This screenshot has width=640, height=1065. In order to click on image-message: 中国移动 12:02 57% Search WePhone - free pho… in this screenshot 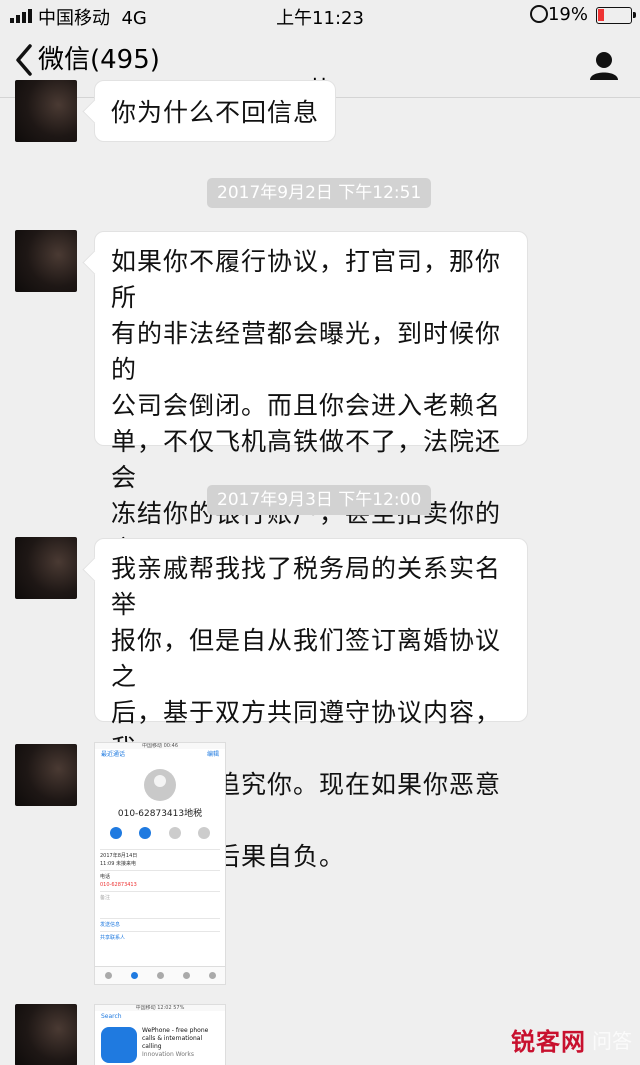, I will do `click(160, 1034)`.